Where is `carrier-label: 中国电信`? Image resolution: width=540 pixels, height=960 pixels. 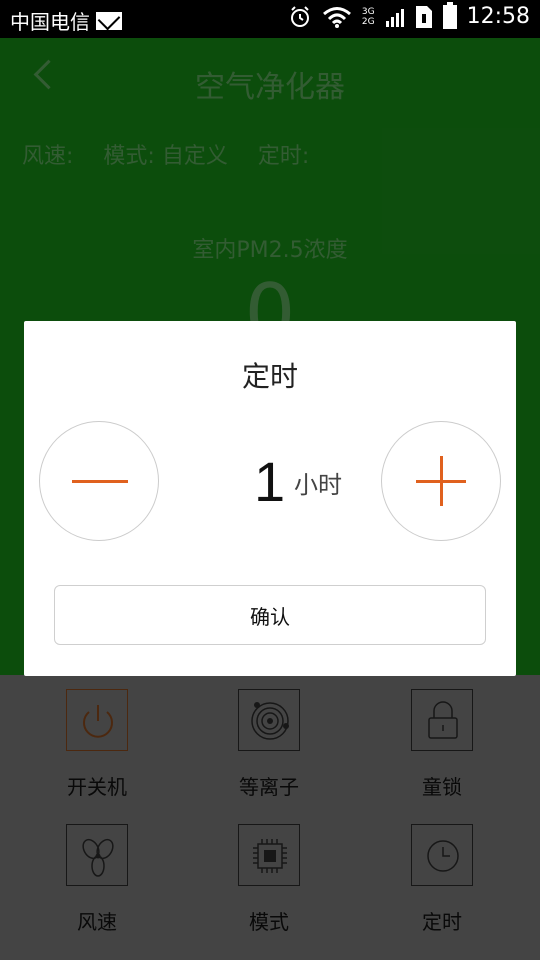
carrier-label: 中国电信 is located at coordinates (50, 22).